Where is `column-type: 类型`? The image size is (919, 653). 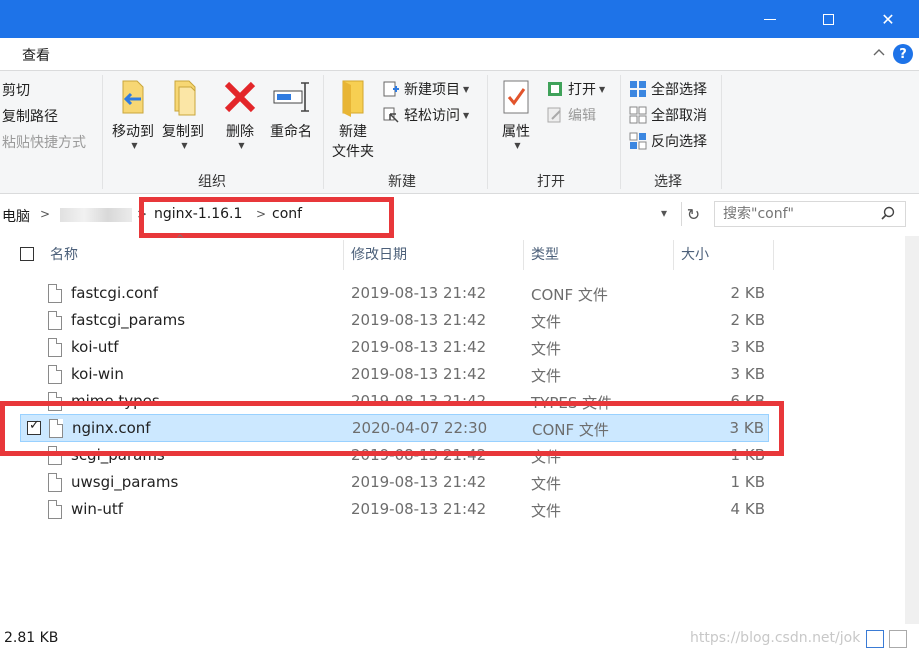 column-type: 类型 is located at coordinates (598, 254).